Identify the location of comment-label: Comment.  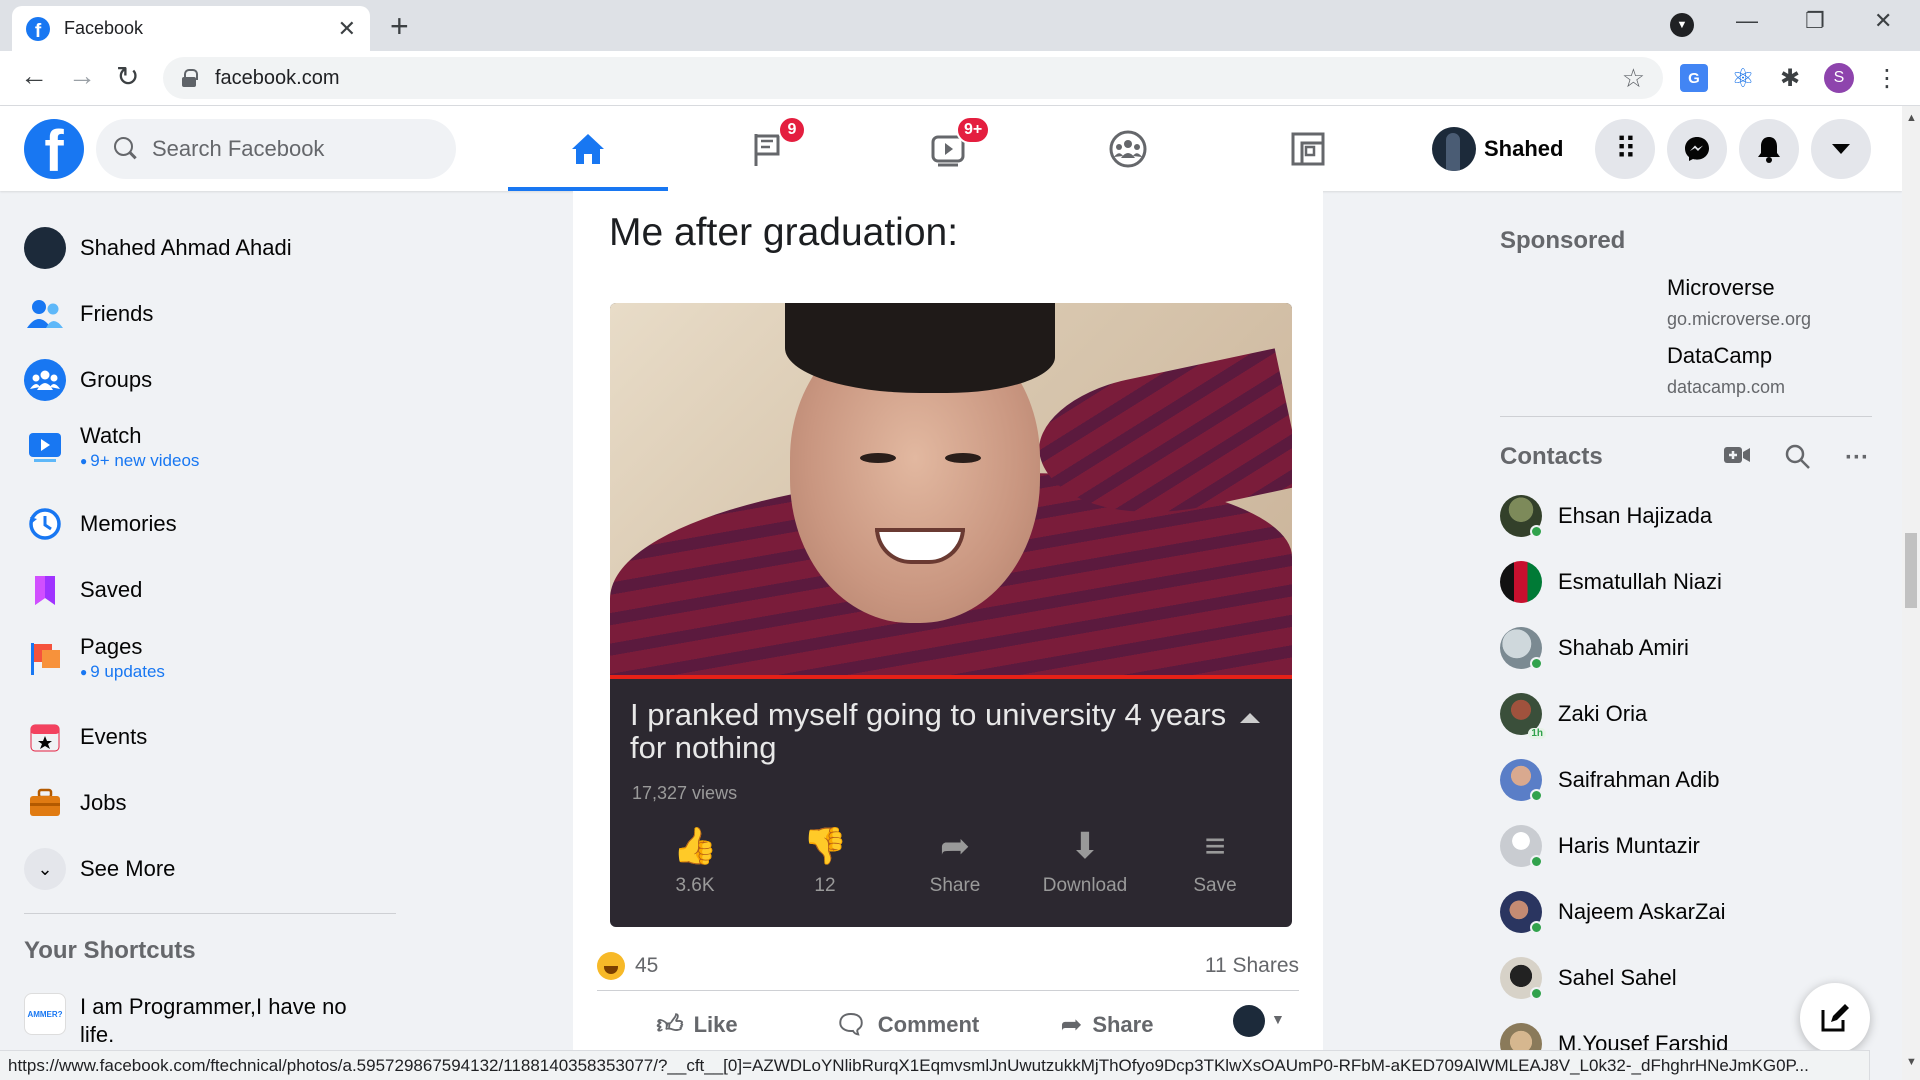
(928, 1024).